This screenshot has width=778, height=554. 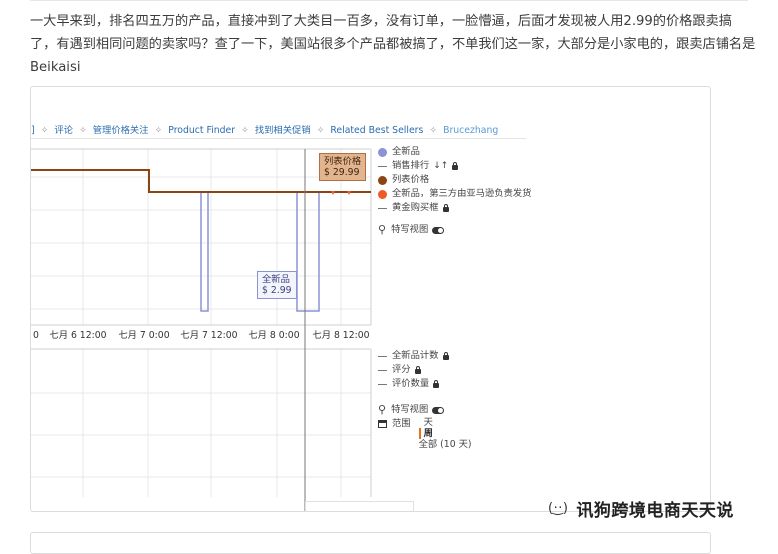 What do you see at coordinates (382, 424) in the screenshot?
I see `calendar-icon` at bounding box center [382, 424].